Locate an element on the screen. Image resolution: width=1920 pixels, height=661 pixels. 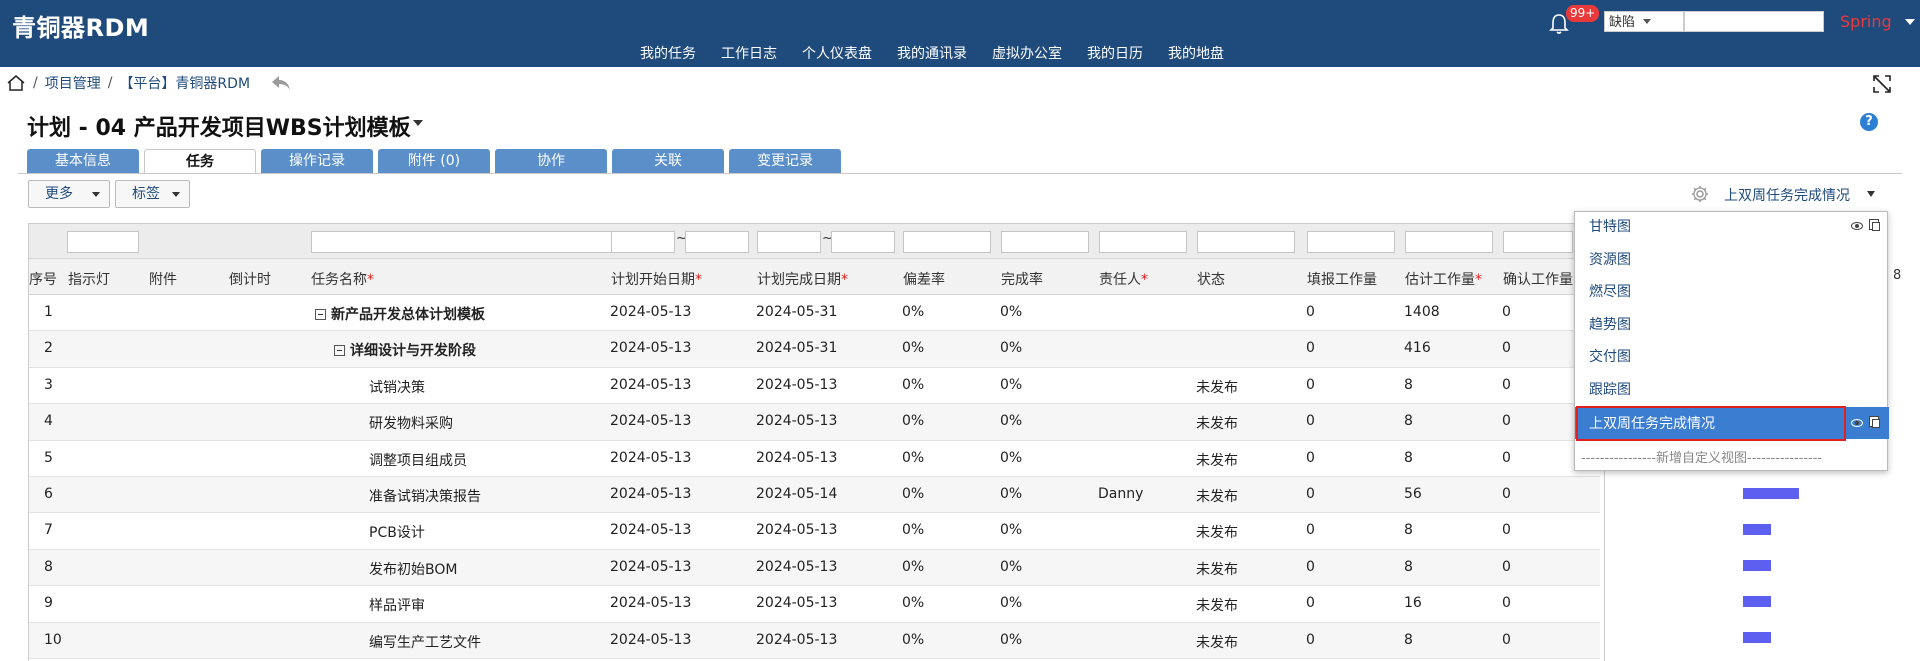
col-status: 状态 is located at coordinates (1211, 279).